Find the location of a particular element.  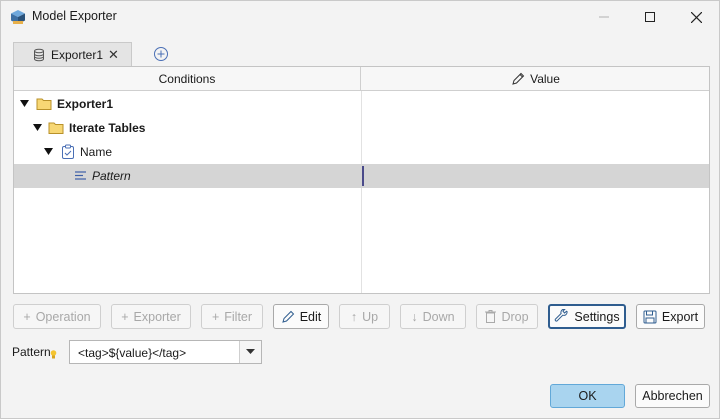

clipboard-icon is located at coordinates (68, 151).